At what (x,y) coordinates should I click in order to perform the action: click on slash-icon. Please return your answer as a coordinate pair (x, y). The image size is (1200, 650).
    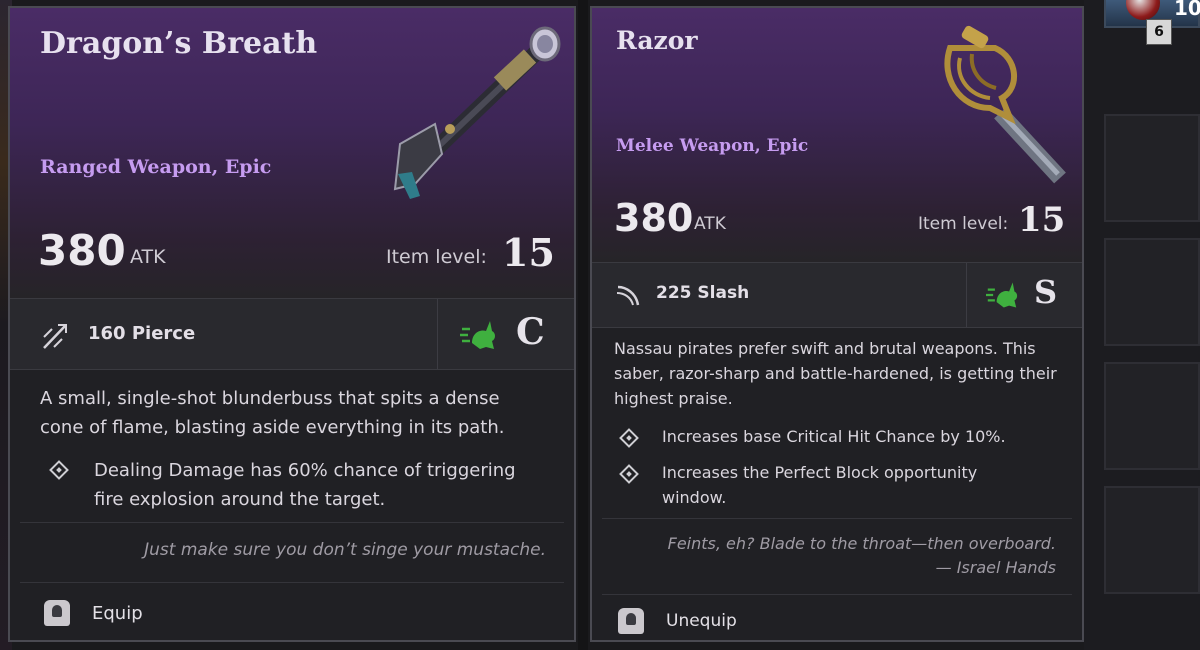
    Looking at the image, I should click on (628, 295).